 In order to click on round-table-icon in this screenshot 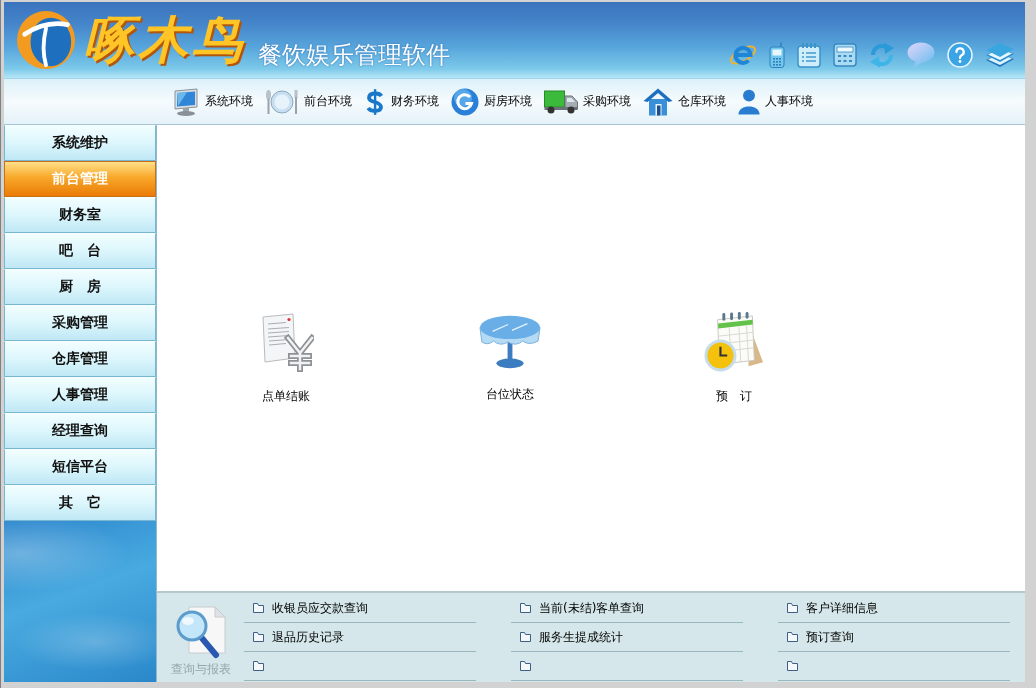, I will do `click(510, 341)`.